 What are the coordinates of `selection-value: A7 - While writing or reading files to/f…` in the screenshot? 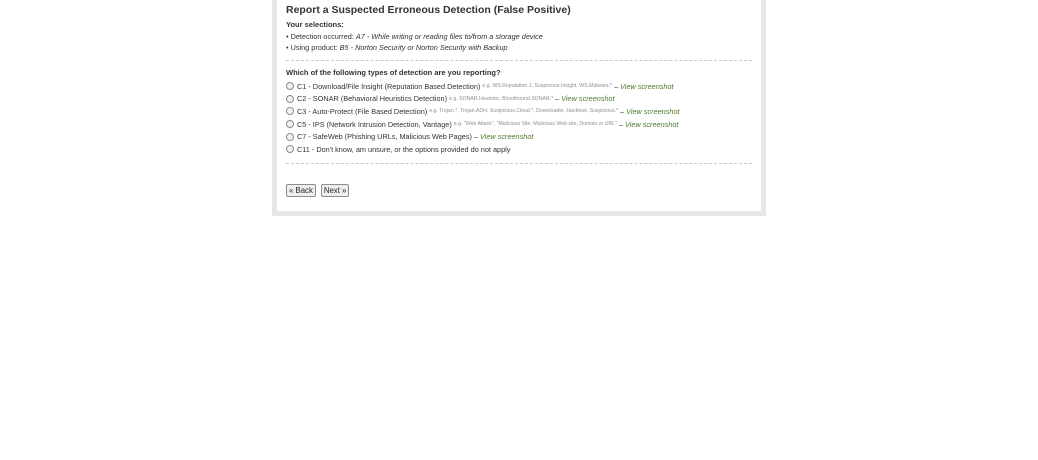 It's located at (449, 36).